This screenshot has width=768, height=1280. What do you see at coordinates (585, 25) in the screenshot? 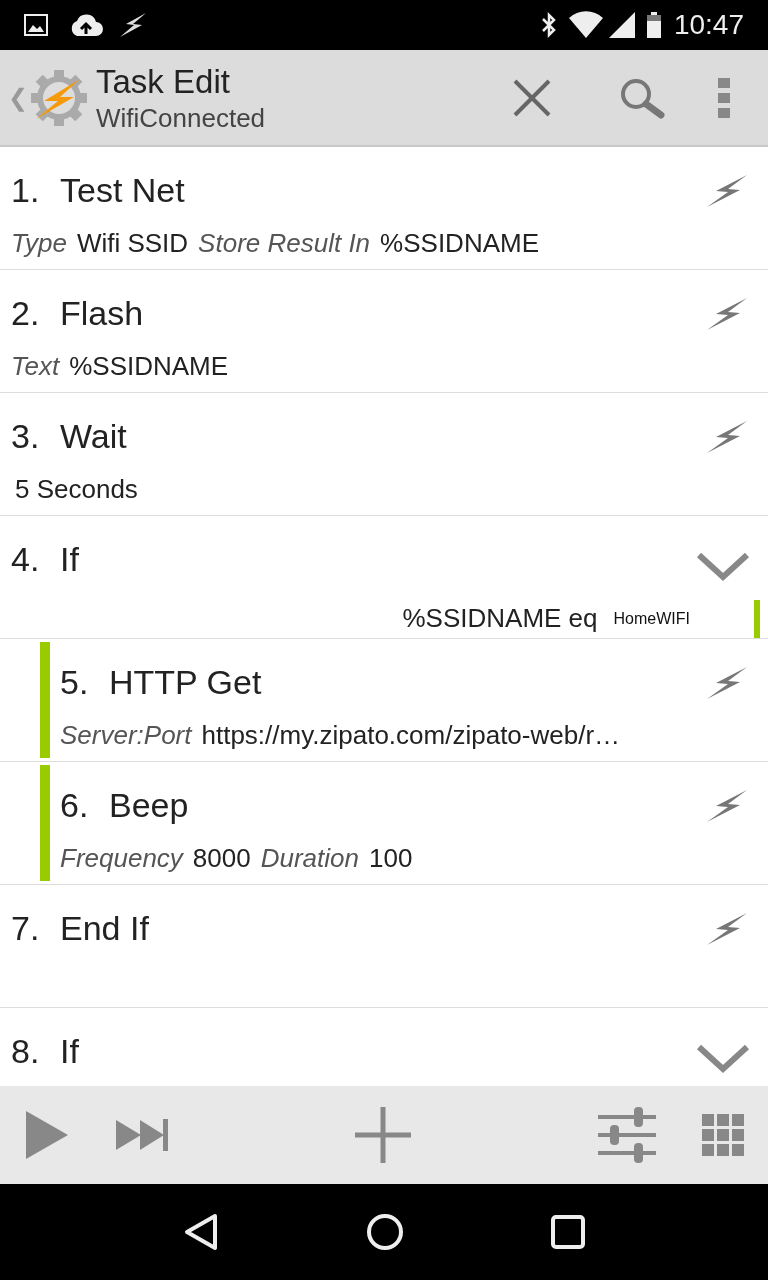
I see `wifi-icon` at bounding box center [585, 25].